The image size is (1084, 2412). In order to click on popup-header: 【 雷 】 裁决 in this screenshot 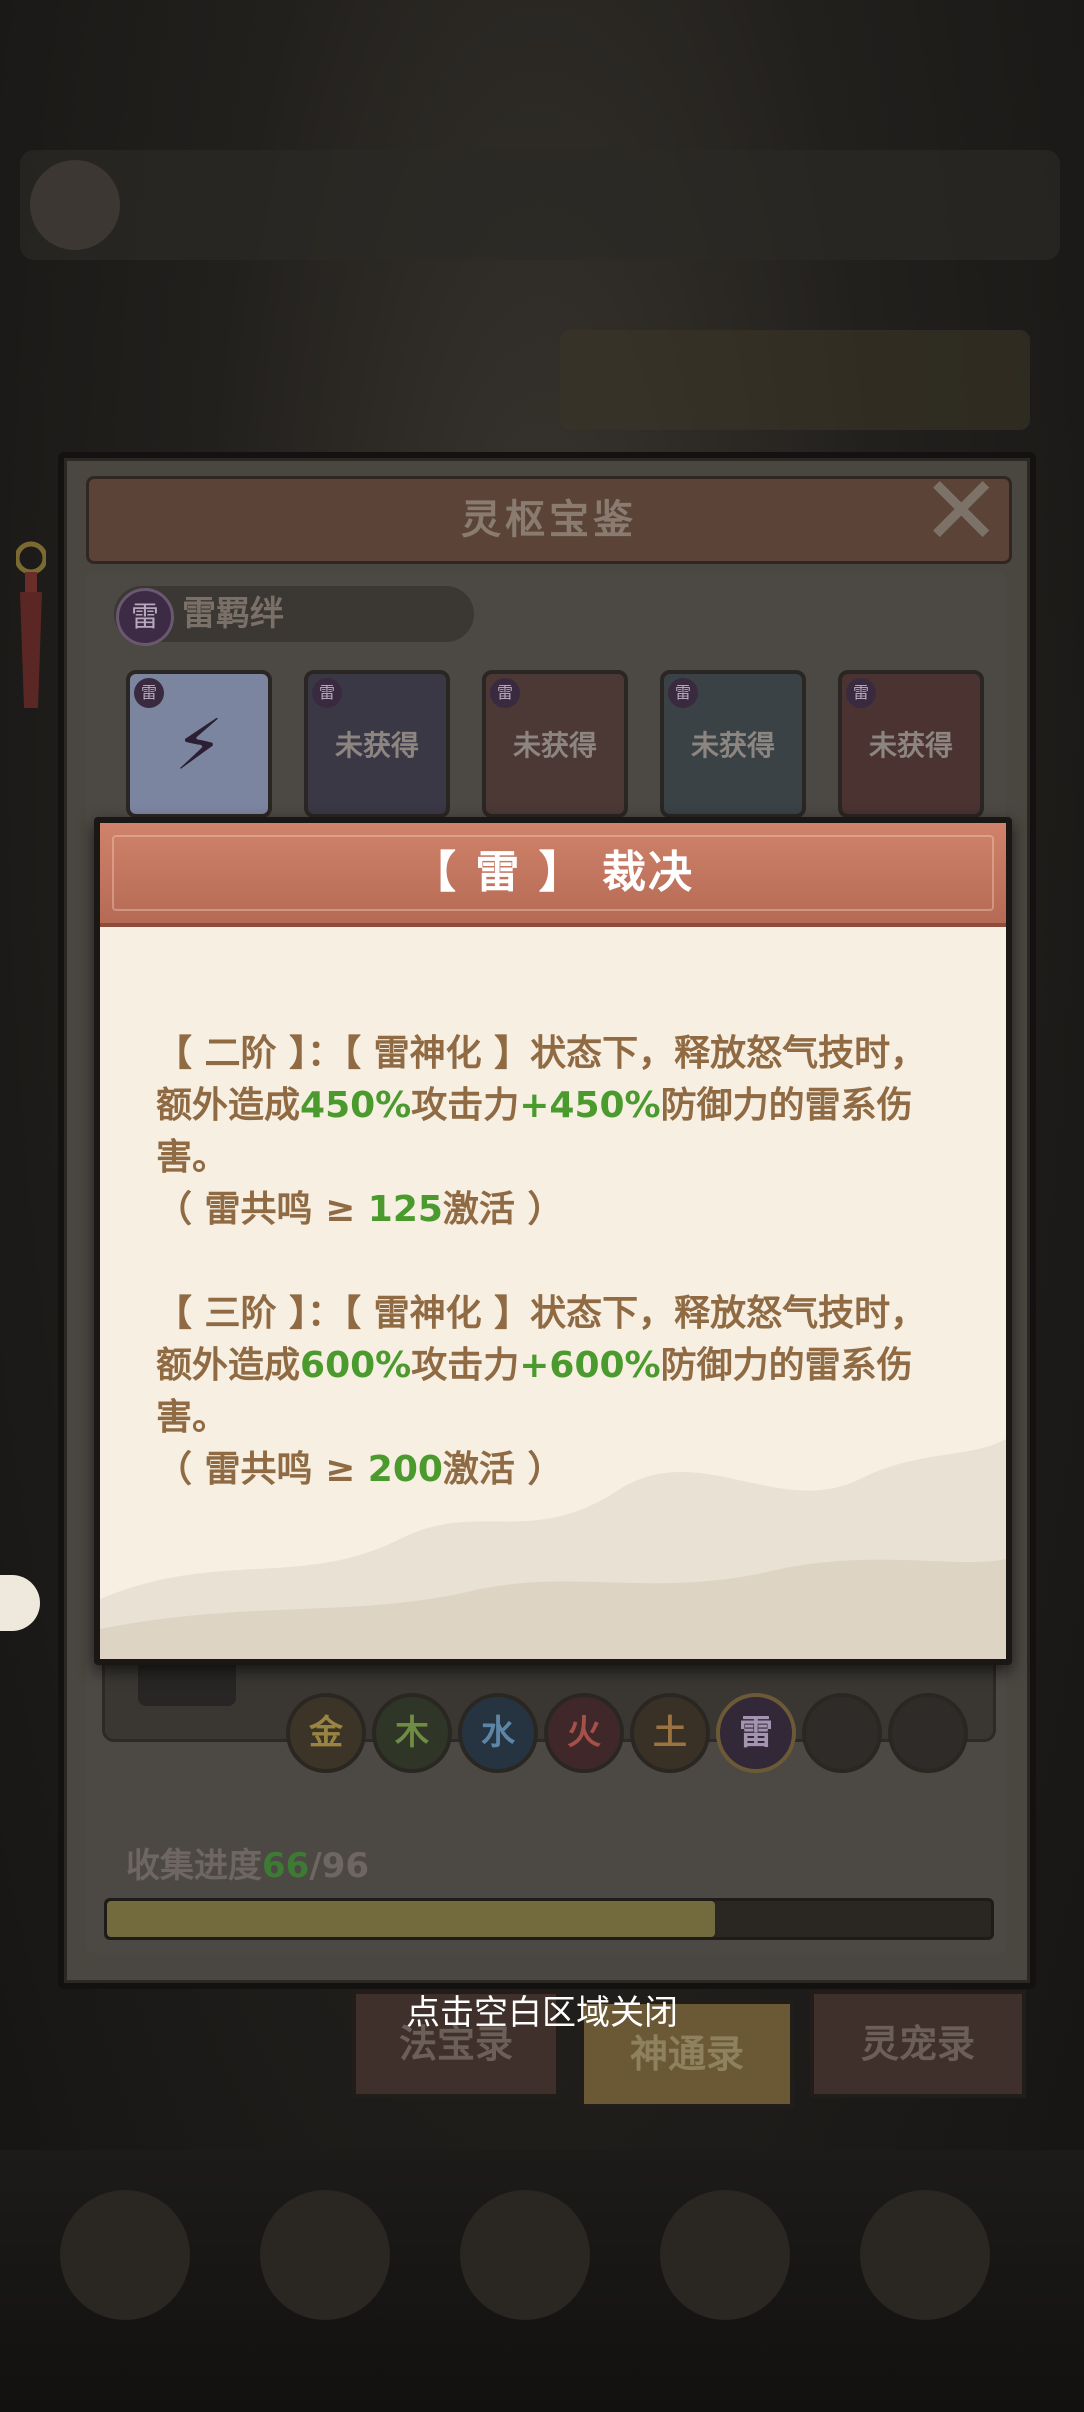, I will do `click(553, 875)`.